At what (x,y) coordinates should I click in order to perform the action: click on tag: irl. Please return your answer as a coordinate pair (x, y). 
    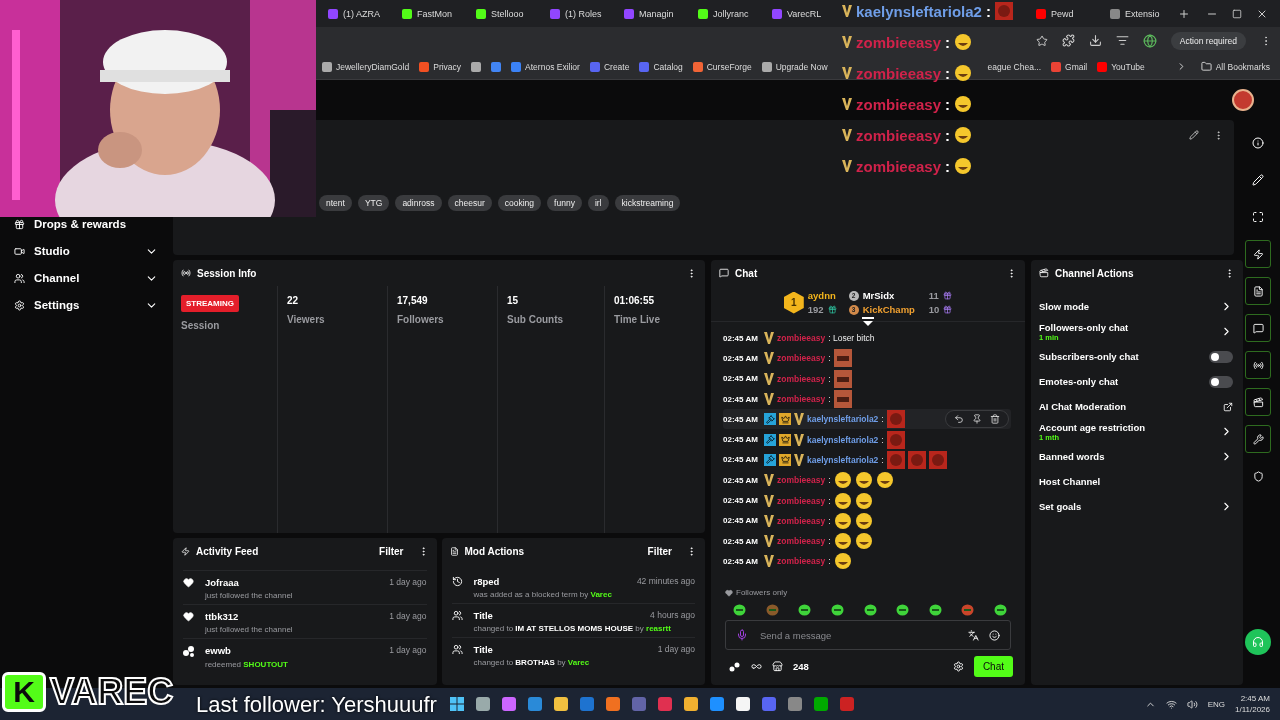
    Looking at the image, I should click on (598, 203).